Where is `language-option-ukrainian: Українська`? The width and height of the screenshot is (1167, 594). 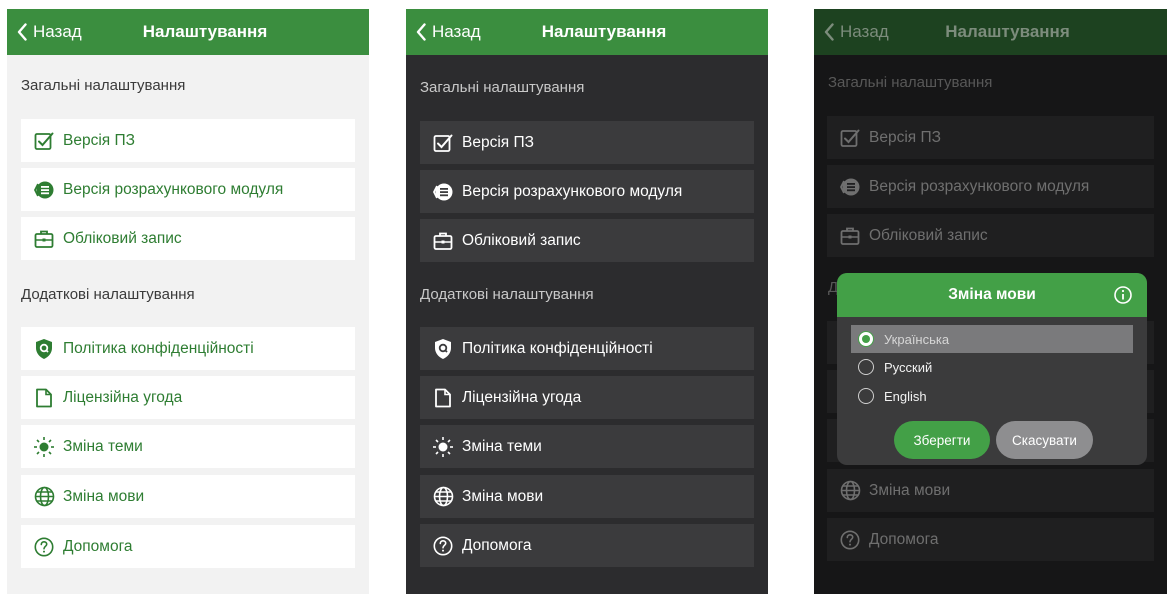 language-option-ukrainian: Українська is located at coordinates (992, 339).